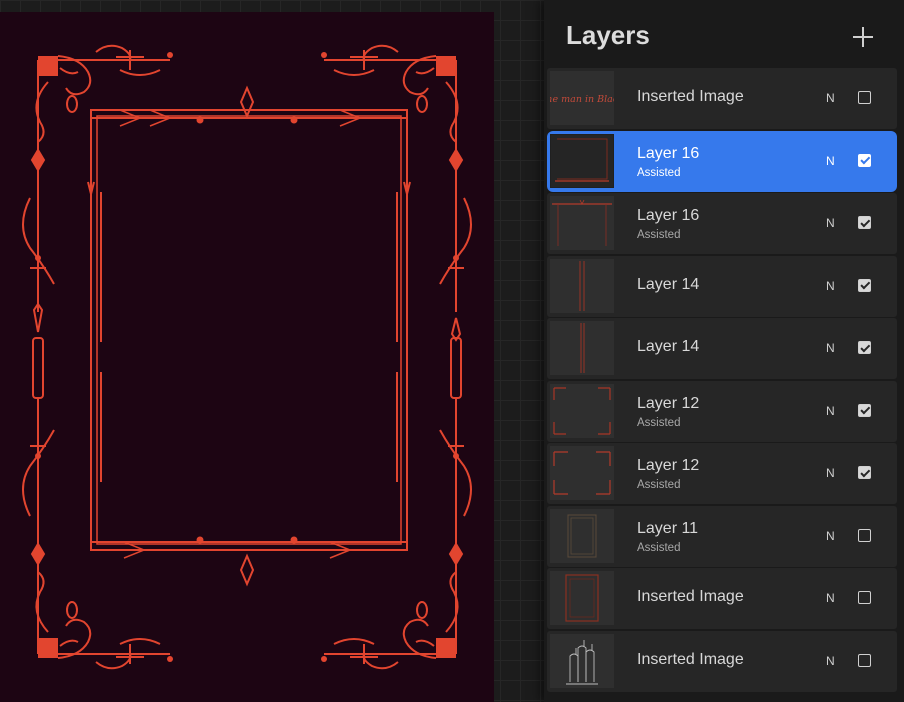 This screenshot has width=904, height=702. I want to click on svg-text: The man in Black, so click(582, 99).